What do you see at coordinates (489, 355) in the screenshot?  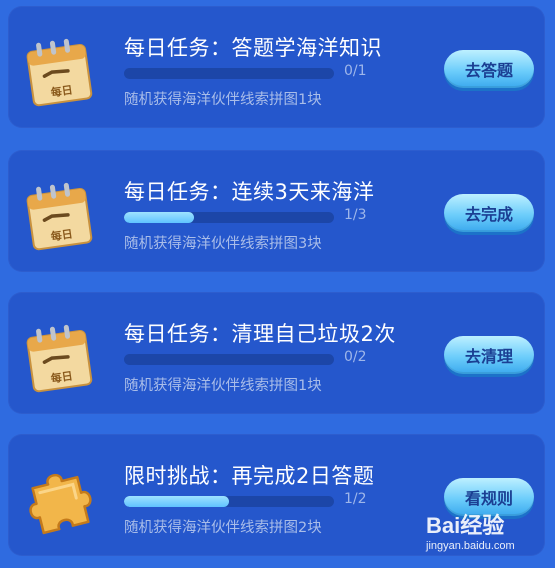 I see `go-clean-button: 去清理` at bounding box center [489, 355].